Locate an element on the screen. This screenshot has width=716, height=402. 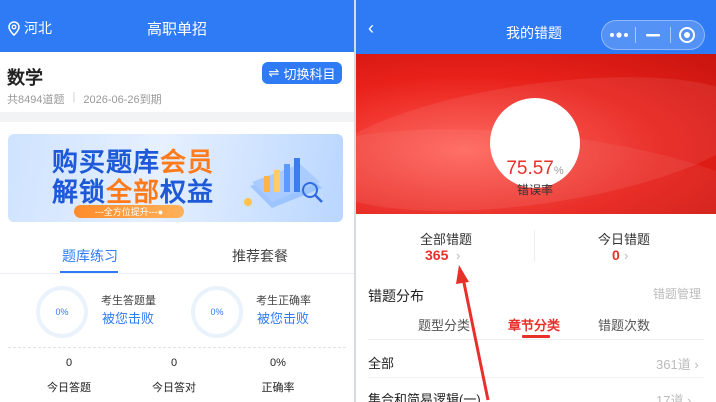
top-bar: ‹ 我的错题 is located at coordinates (536, 27).